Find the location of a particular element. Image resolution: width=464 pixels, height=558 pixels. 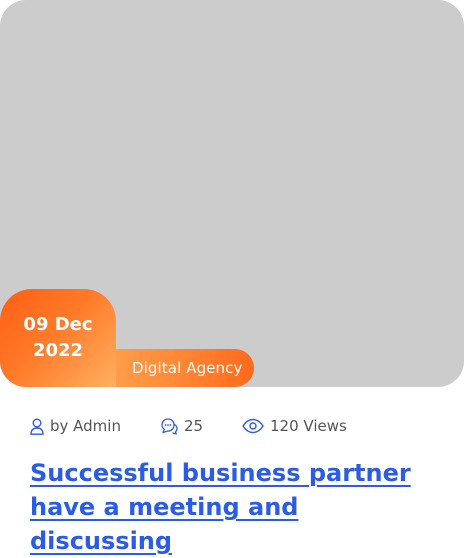

user-icon is located at coordinates (37, 426).